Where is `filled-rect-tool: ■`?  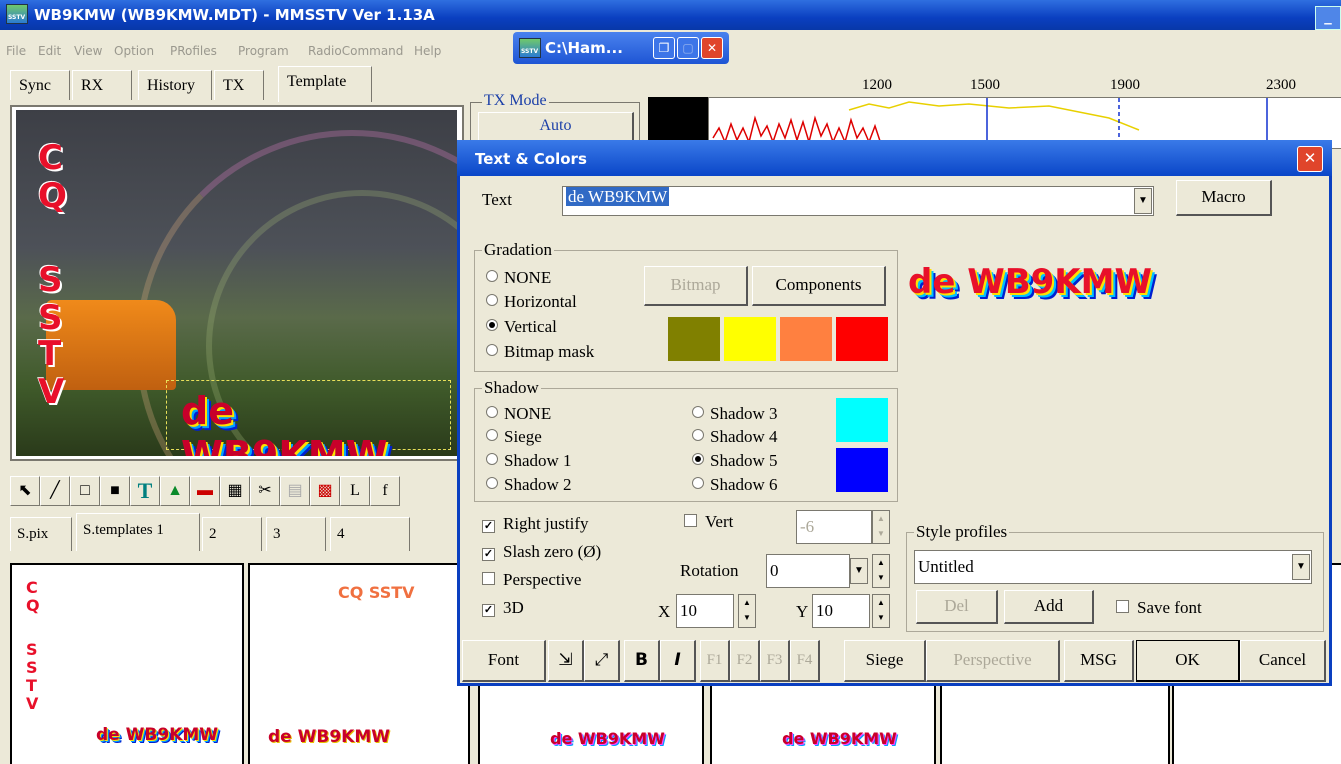 filled-rect-tool: ■ is located at coordinates (115, 491).